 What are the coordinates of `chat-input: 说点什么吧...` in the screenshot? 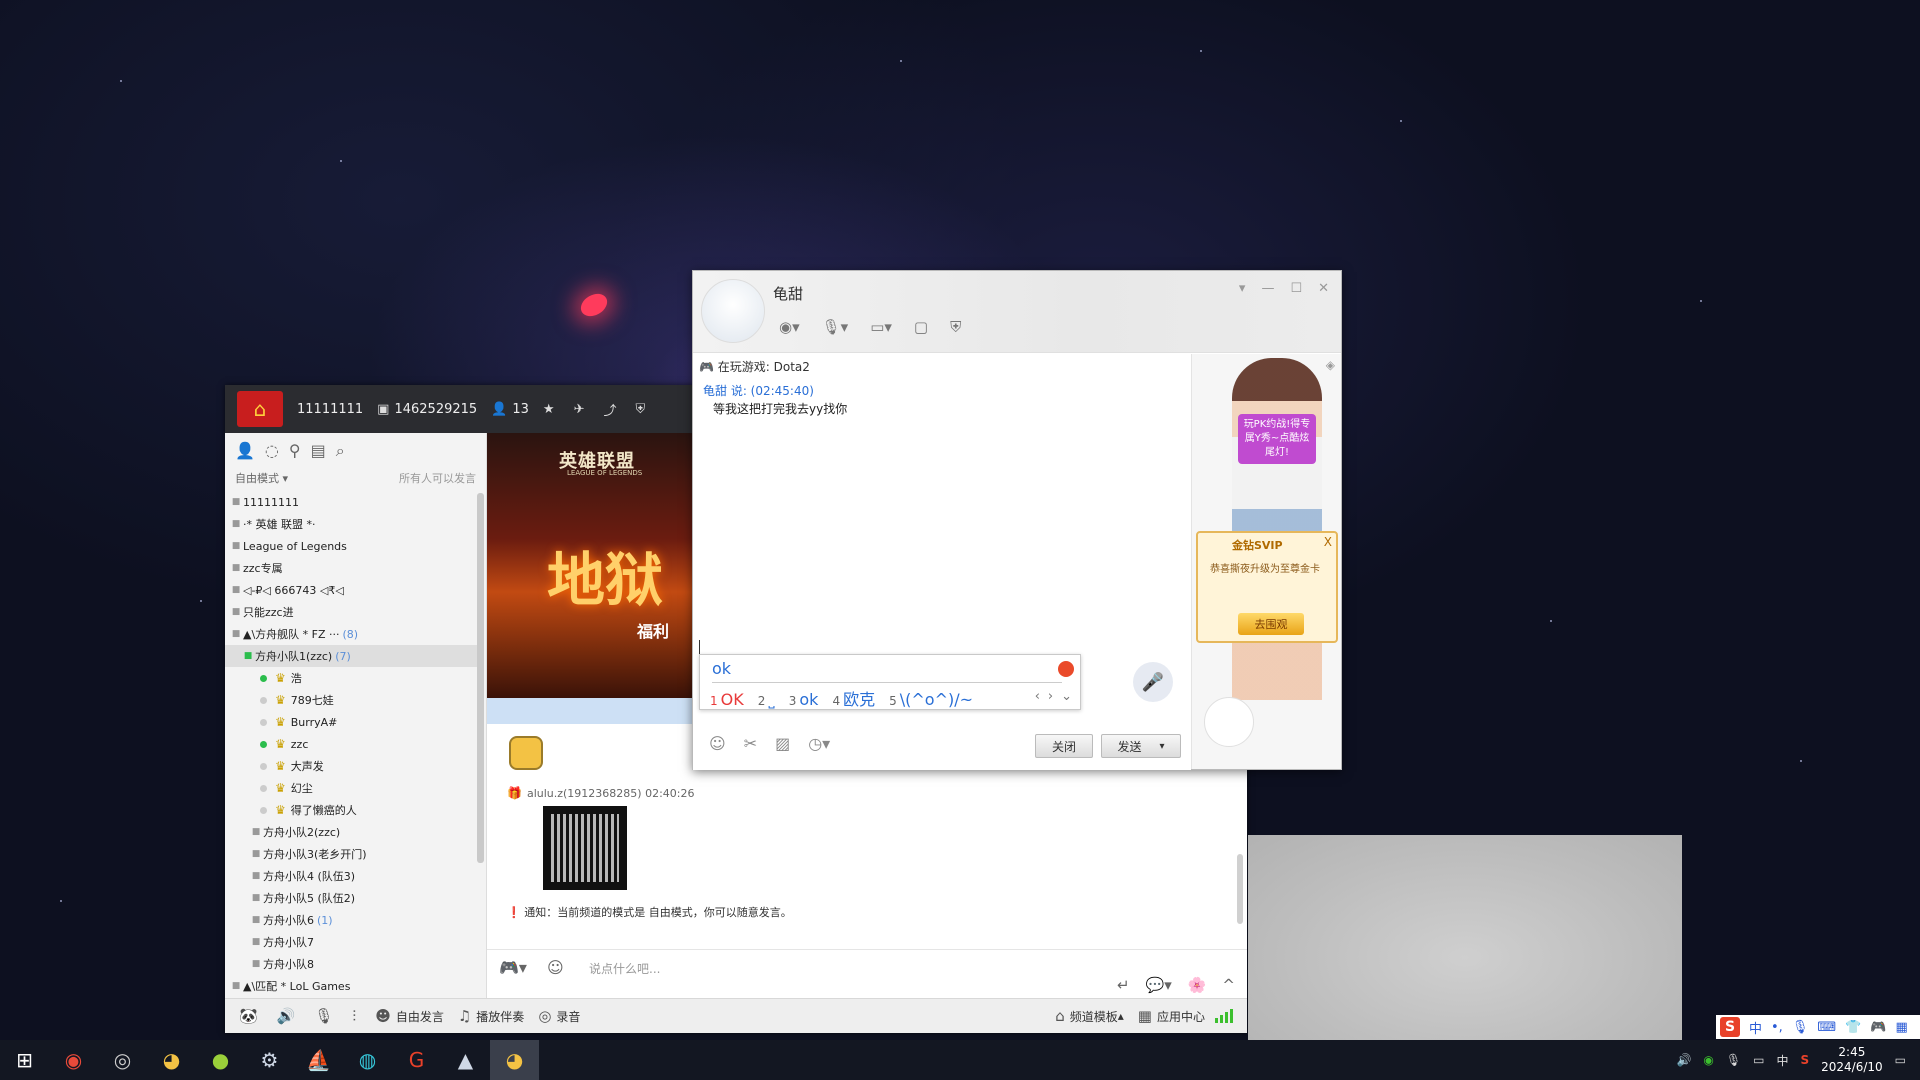 It's located at (624, 968).